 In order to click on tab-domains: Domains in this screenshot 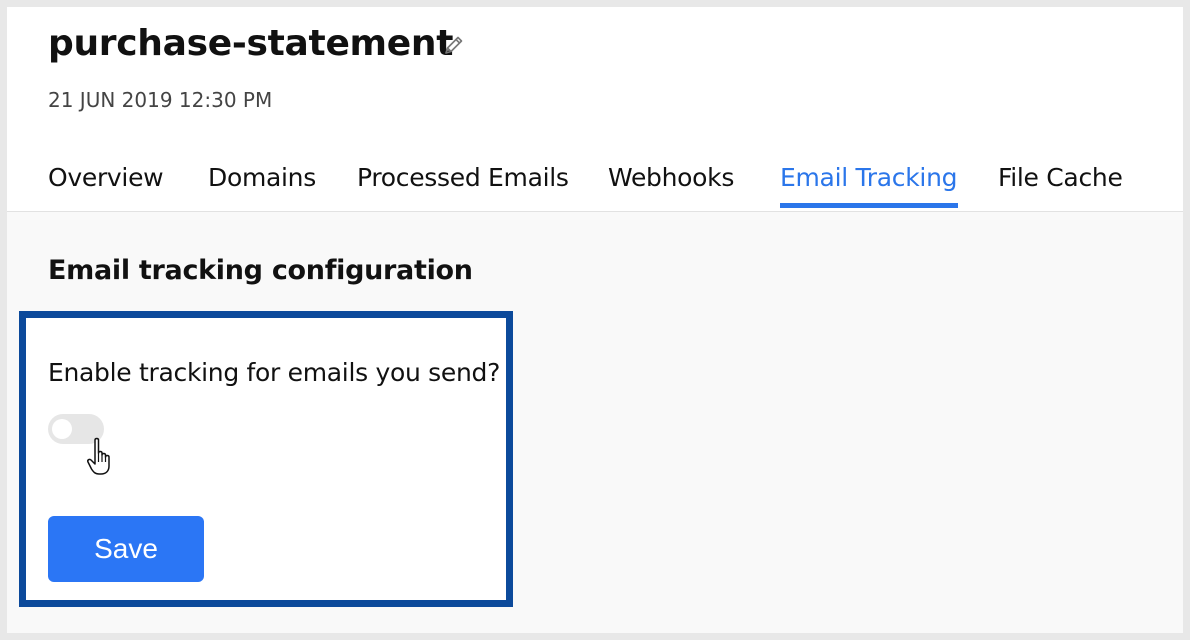, I will do `click(262, 177)`.